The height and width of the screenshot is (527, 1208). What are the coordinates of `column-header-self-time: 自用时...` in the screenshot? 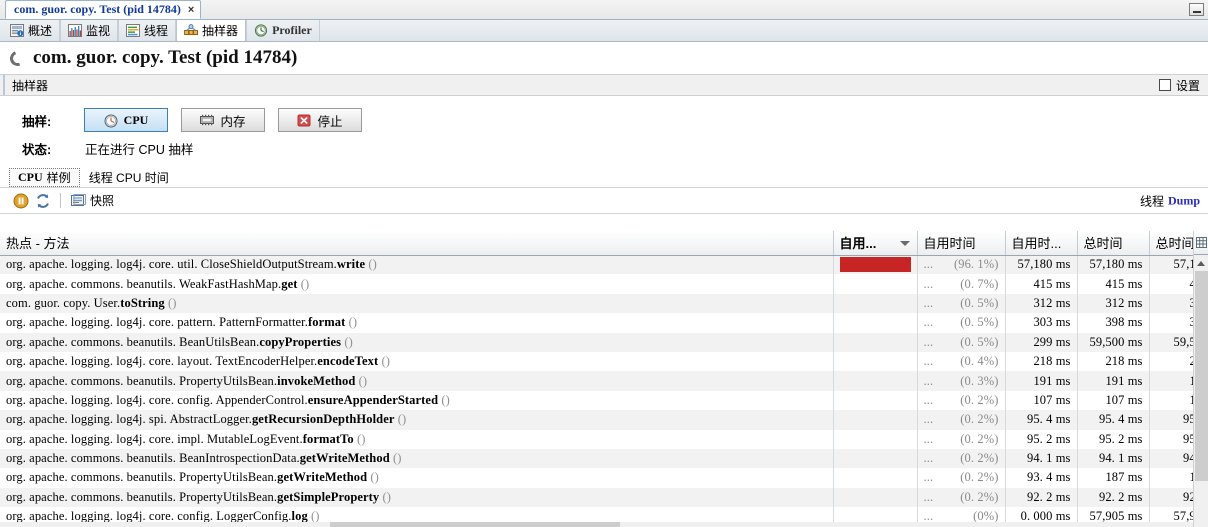 It's located at (1041, 243).